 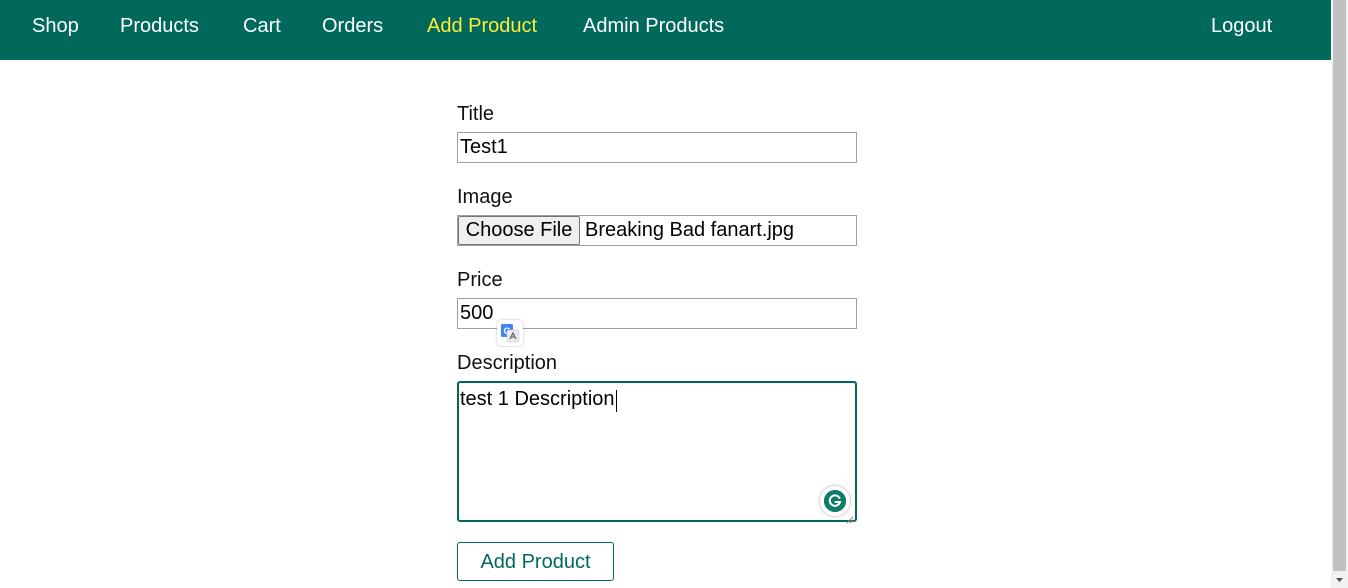 I want to click on scrollbar-thumb, so click(x=1339, y=285).